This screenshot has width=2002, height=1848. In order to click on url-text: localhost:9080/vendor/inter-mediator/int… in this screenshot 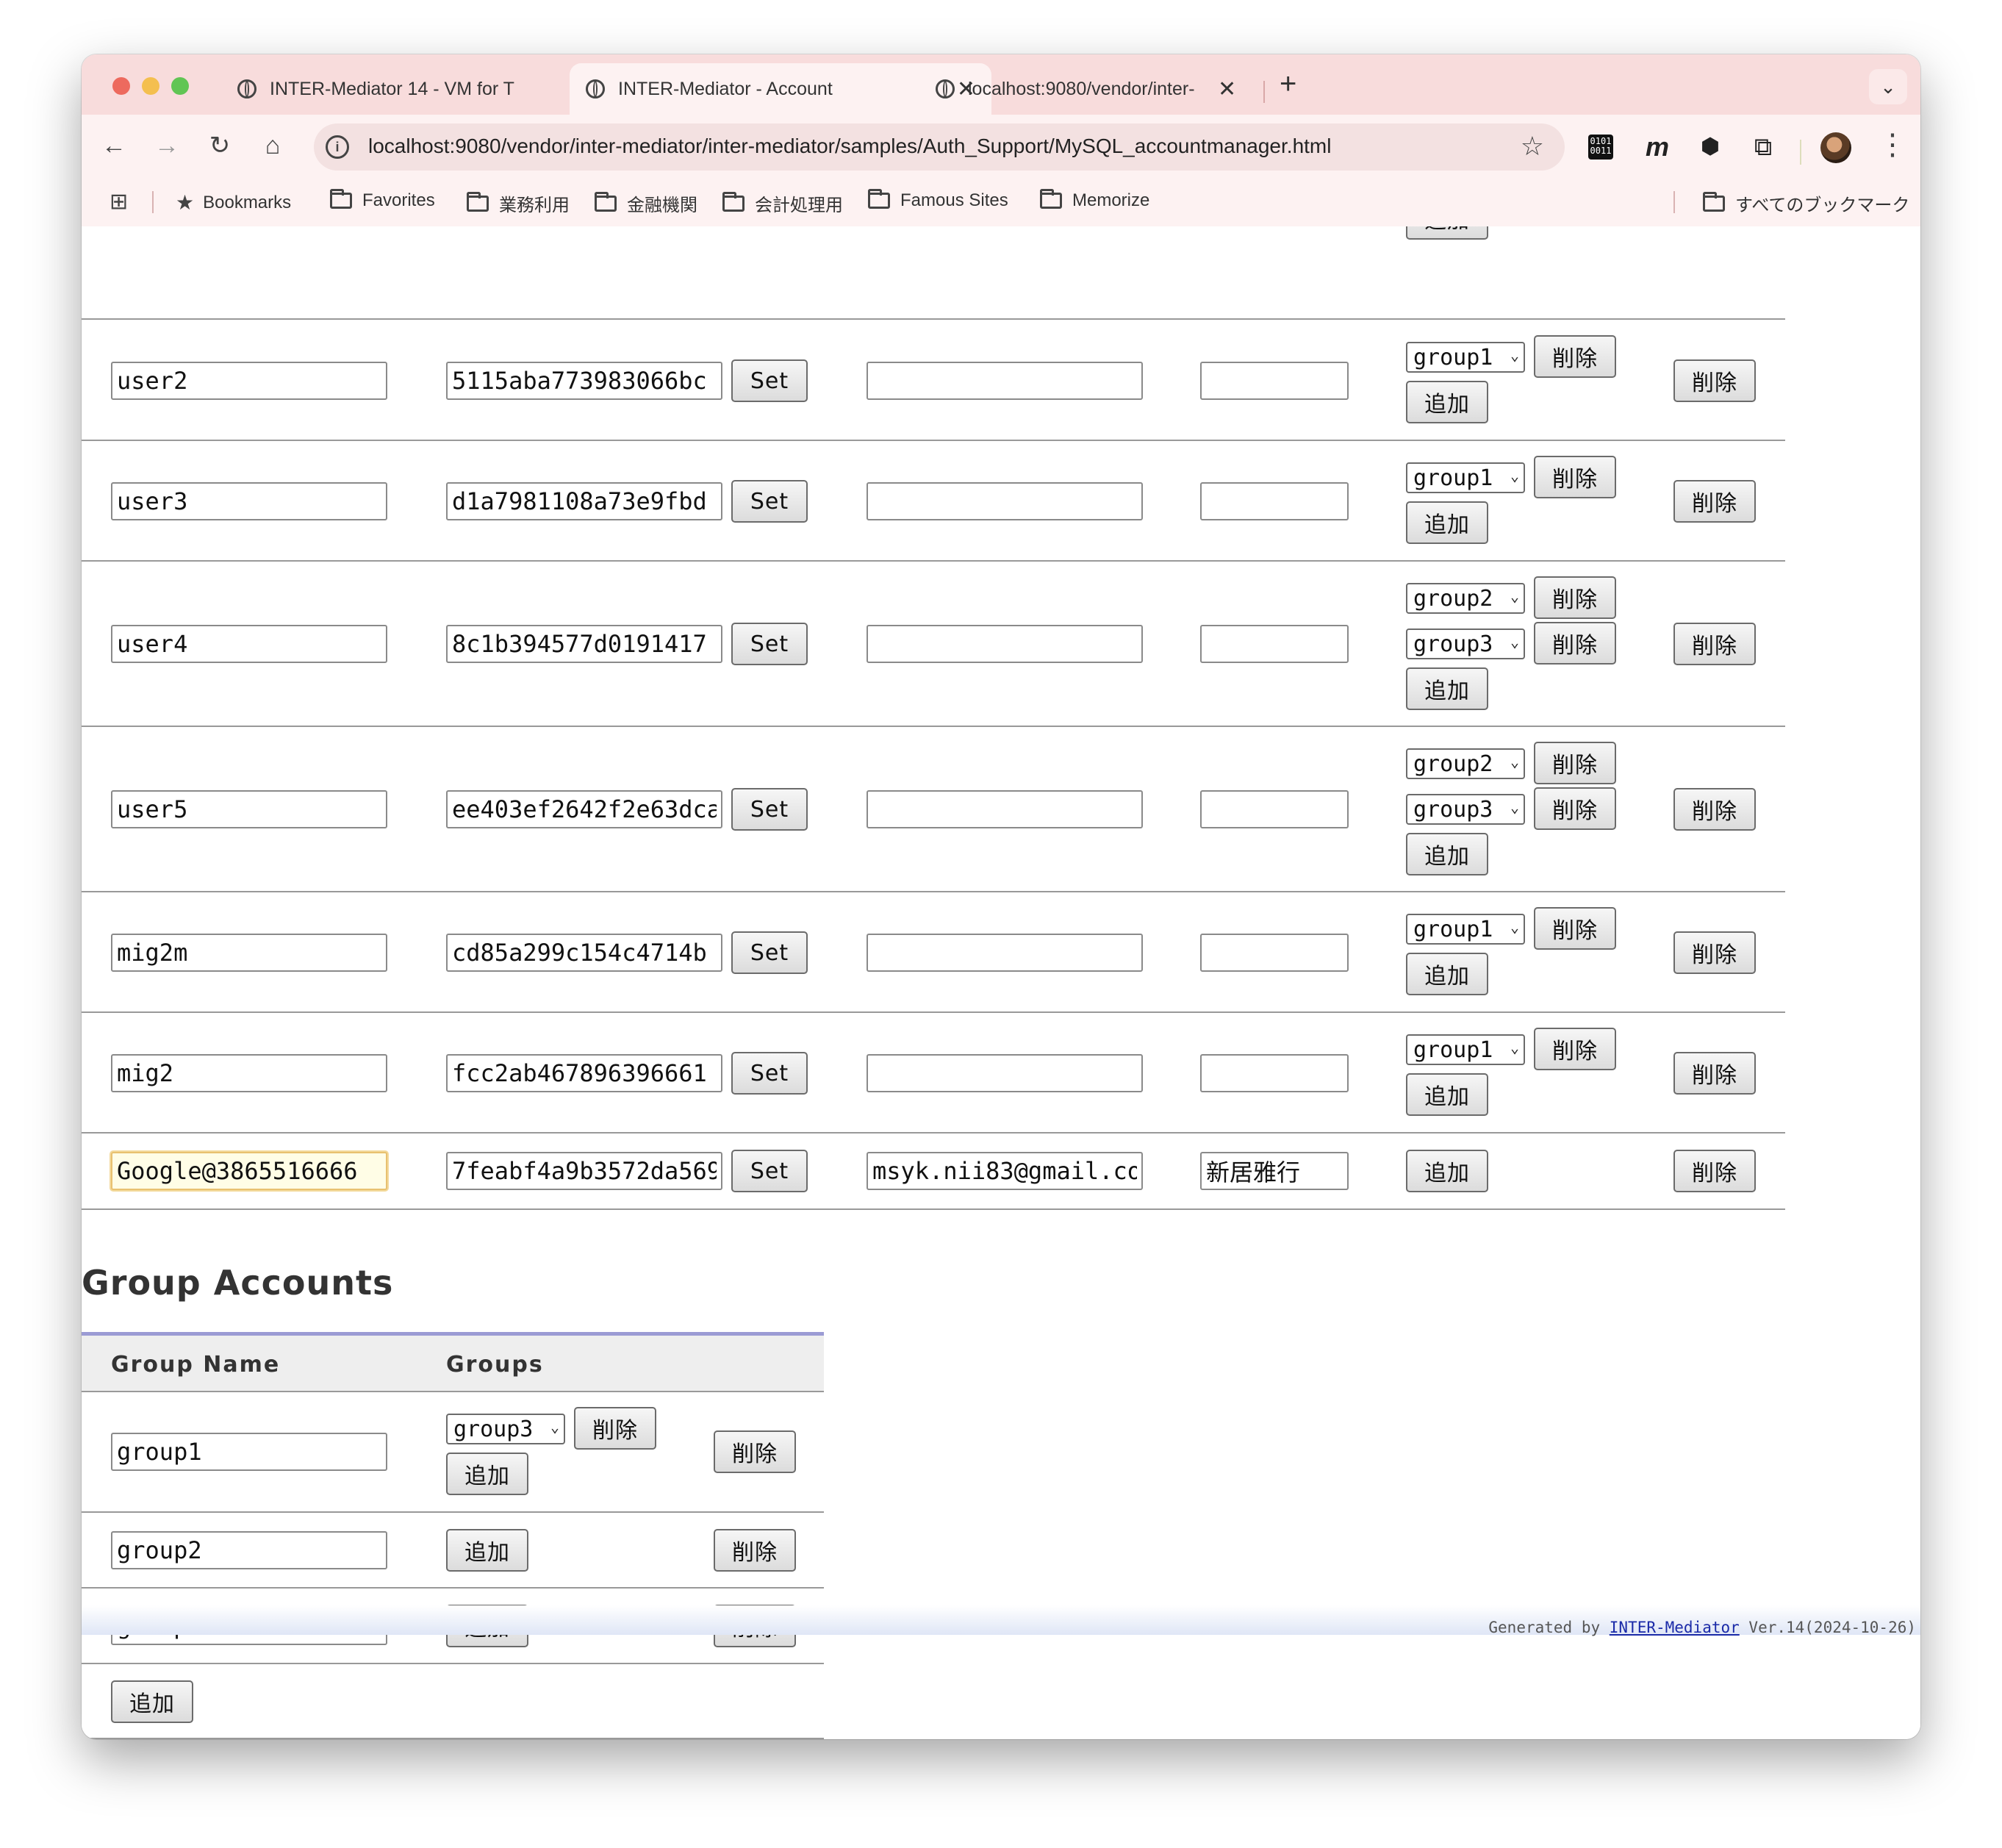, I will do `click(849, 147)`.